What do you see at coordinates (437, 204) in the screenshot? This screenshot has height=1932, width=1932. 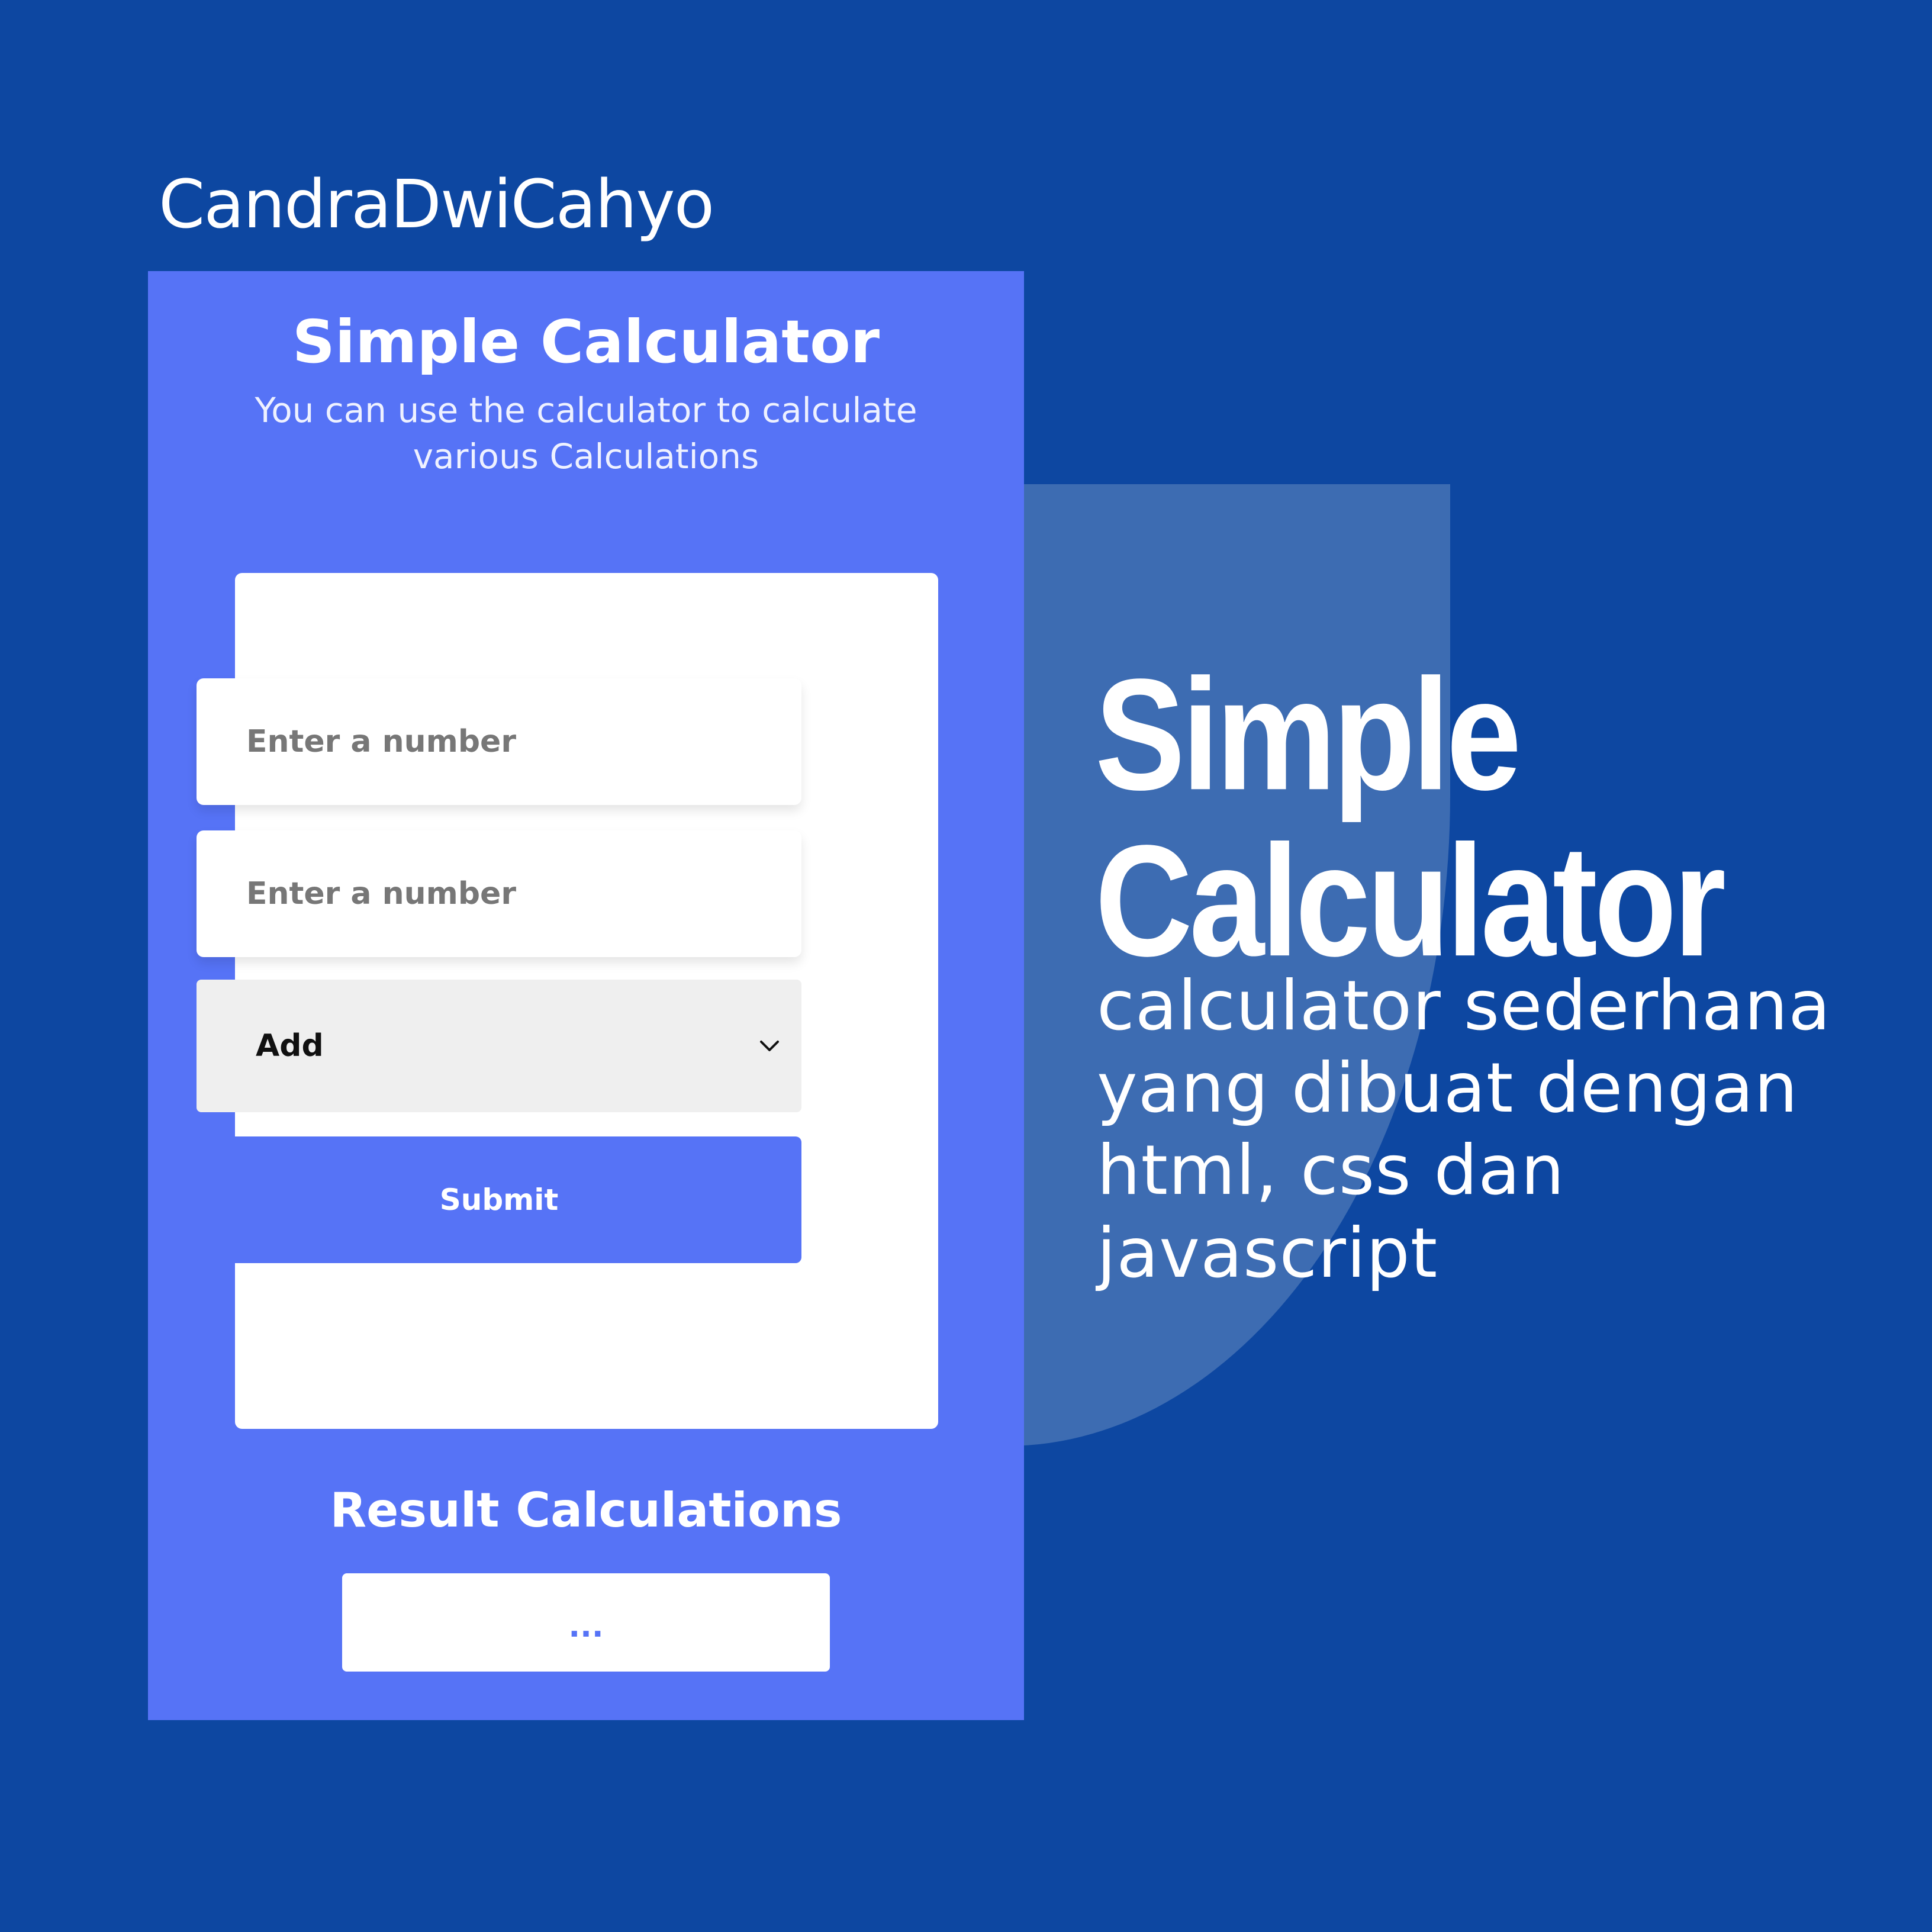 I see `brand-logo-text: CandraDwiCahyo` at bounding box center [437, 204].